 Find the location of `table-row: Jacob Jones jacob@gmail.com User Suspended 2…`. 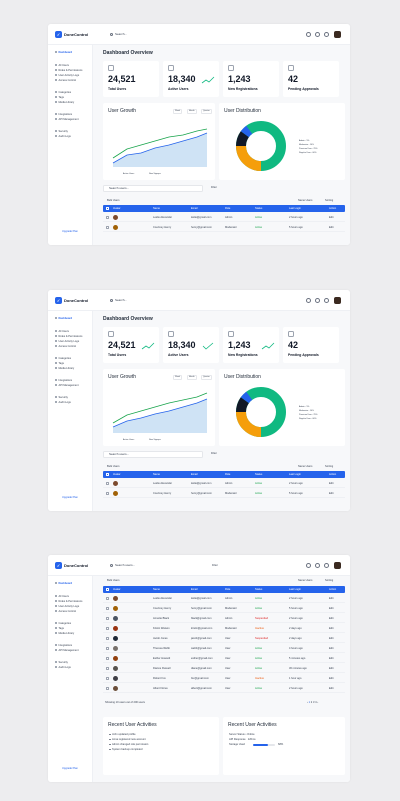

table-row: Jacob Jones jacob@gmail.com User Suspended 2… is located at coordinates (224, 638).